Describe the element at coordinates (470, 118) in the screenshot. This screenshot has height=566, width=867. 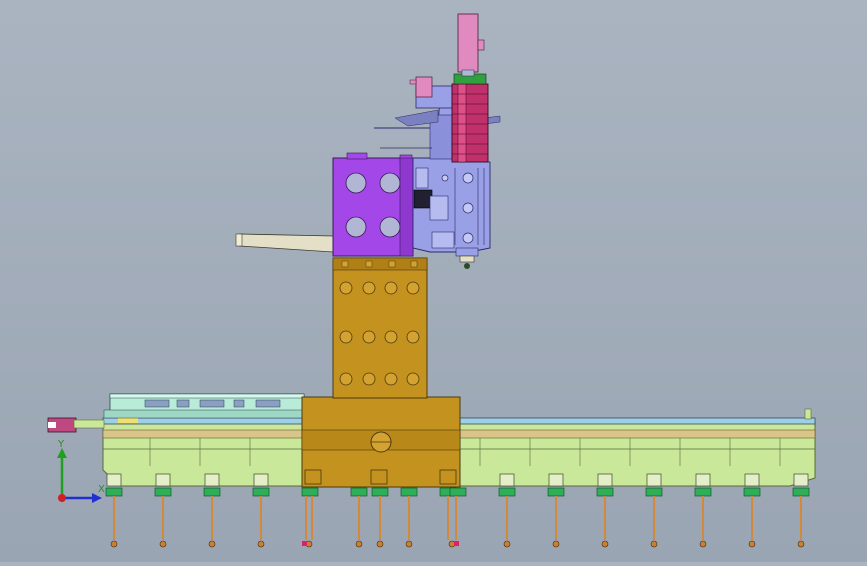
I see `spindle-housing` at that location.